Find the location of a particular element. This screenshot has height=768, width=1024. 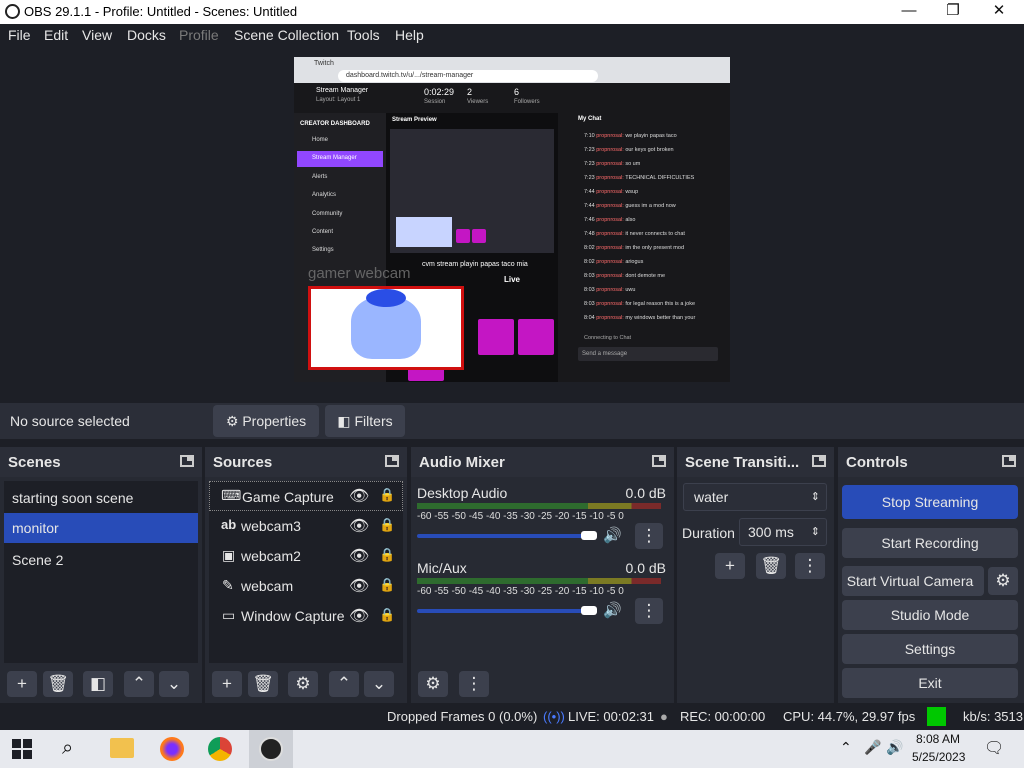

source-item: Window Capture is located at coordinates (306, 616).